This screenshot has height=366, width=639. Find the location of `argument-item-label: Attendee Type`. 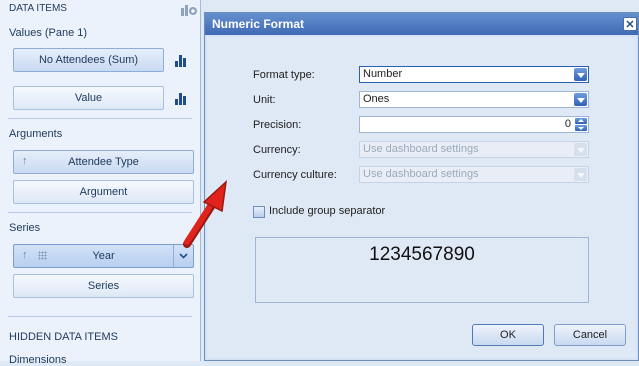

argument-item-label: Attendee Type is located at coordinates (103, 162).